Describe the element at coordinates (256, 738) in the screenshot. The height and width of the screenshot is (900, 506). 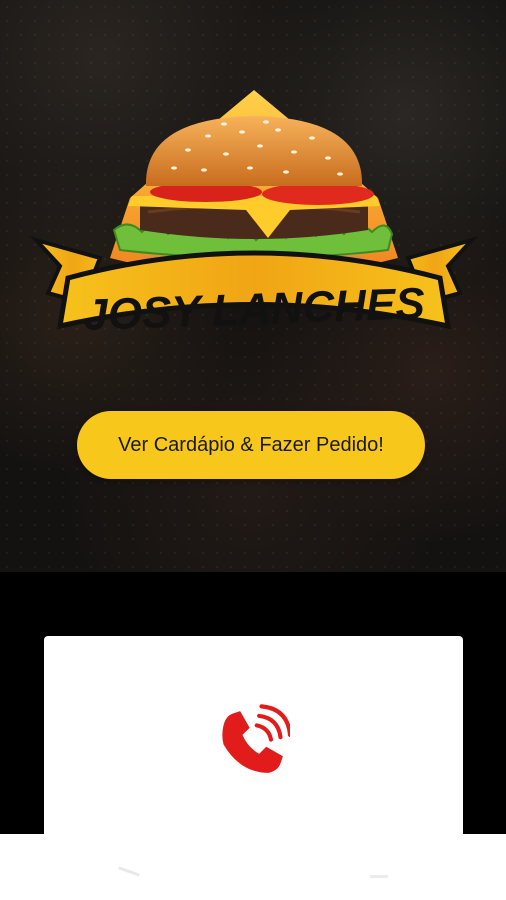
I see `phone-call-icon` at that location.